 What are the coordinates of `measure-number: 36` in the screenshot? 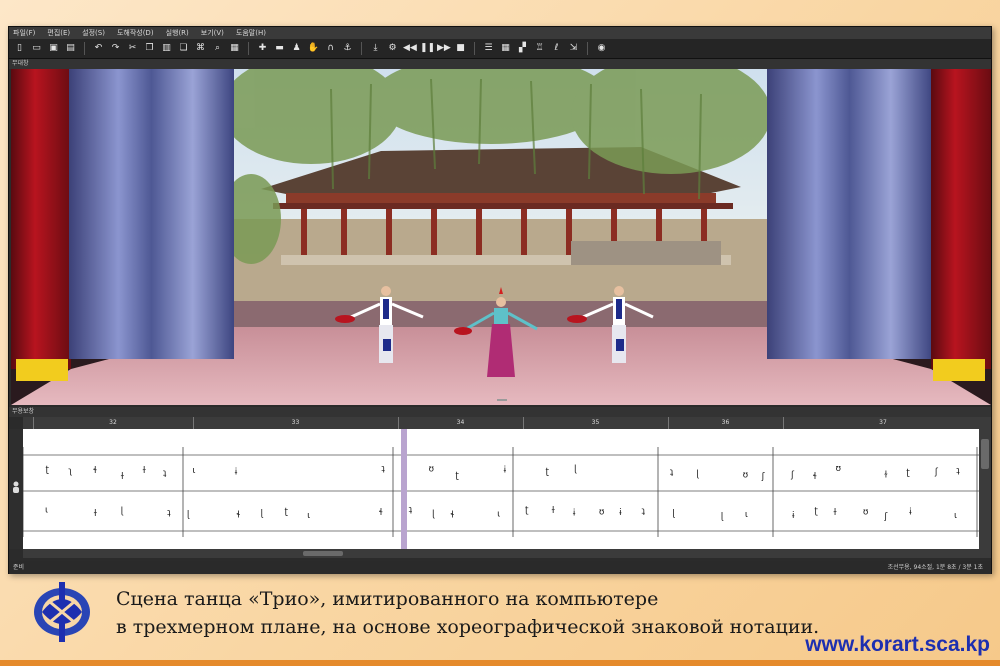 It's located at (726, 422).